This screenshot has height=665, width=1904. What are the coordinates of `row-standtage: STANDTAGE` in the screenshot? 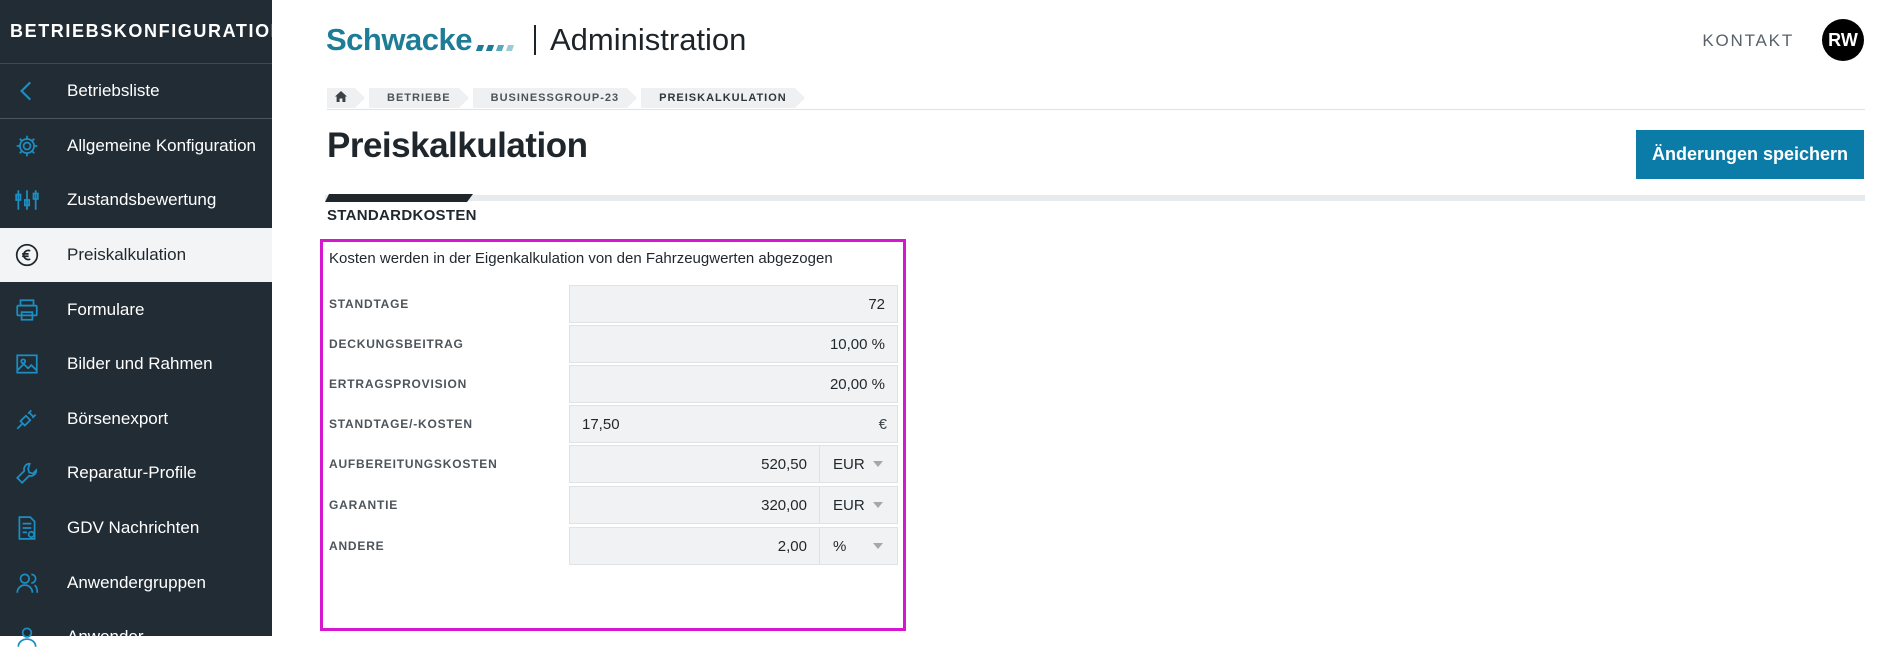 It's located at (614, 304).